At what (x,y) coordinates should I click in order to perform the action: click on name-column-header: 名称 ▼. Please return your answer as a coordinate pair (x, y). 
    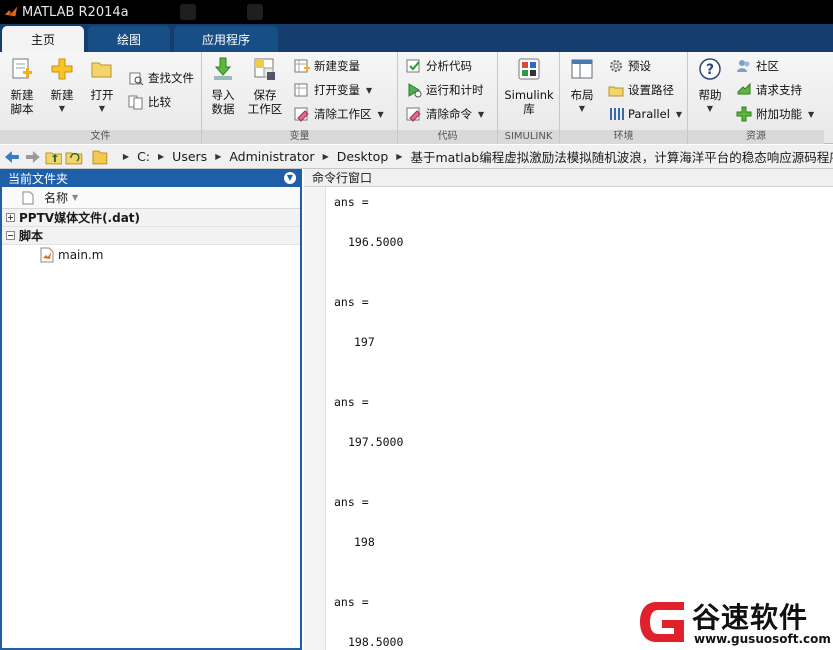
    Looking at the image, I should click on (151, 198).